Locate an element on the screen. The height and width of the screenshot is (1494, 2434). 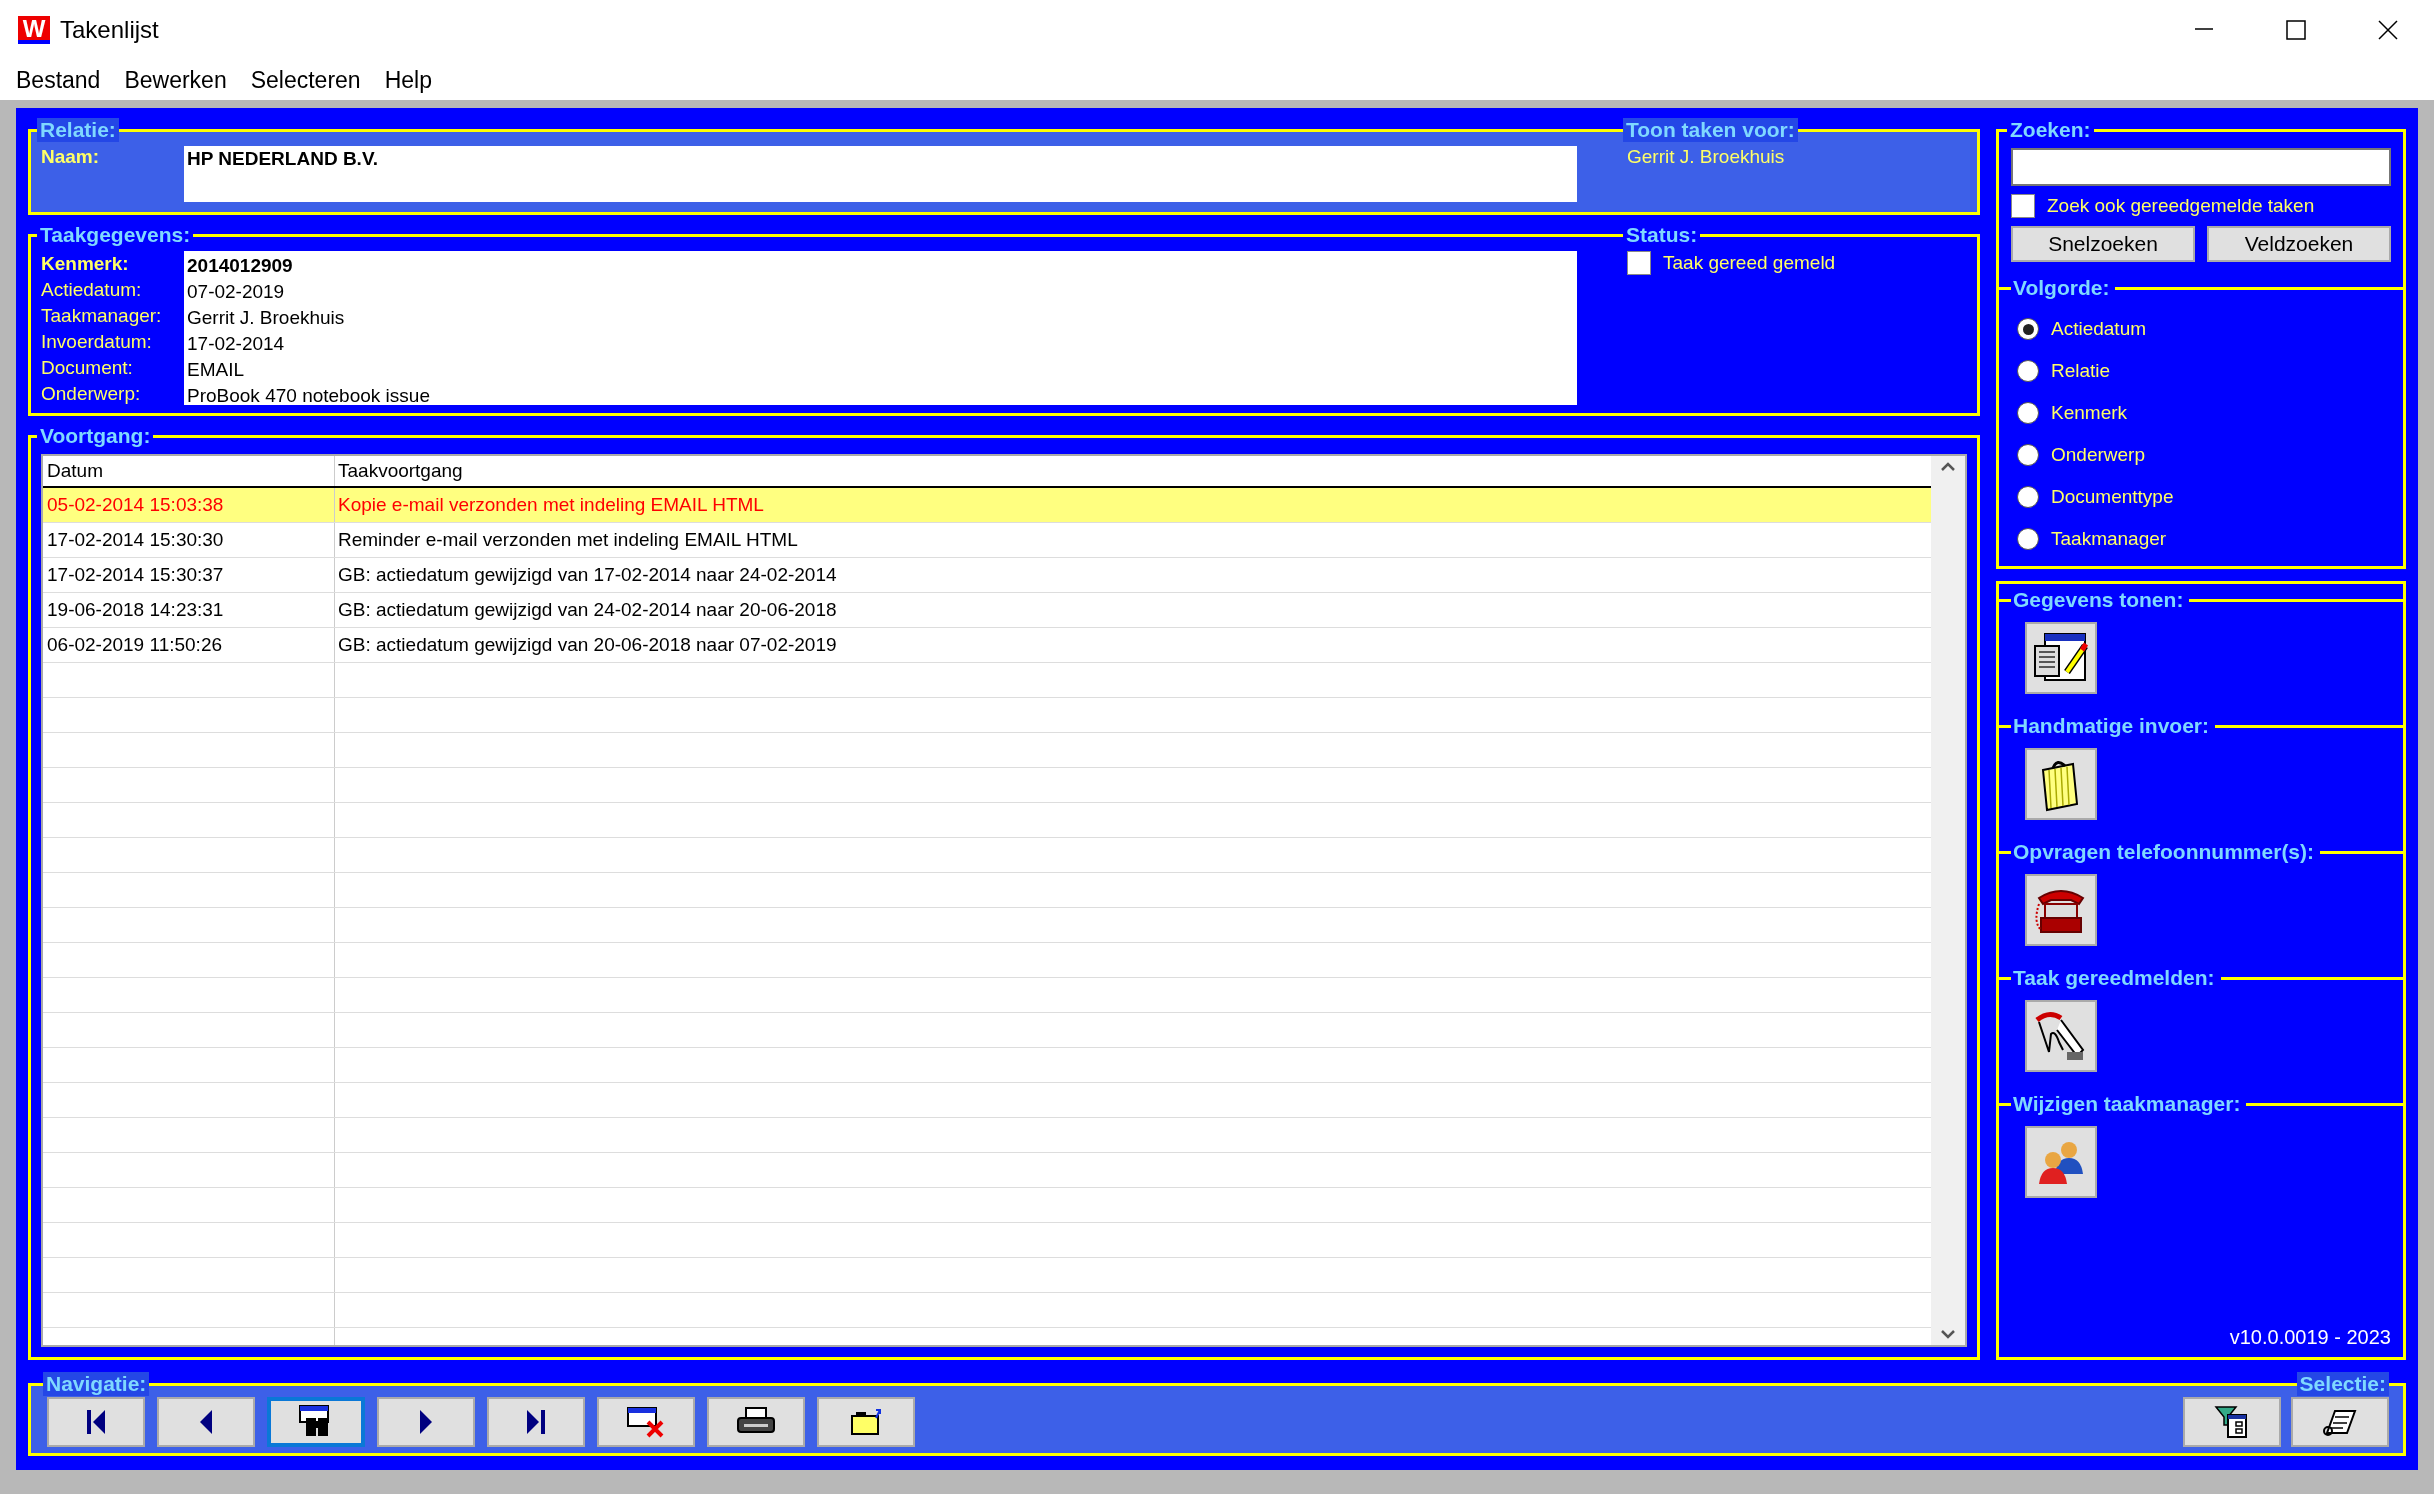
group-label: Voortgang: is located at coordinates (95, 436).